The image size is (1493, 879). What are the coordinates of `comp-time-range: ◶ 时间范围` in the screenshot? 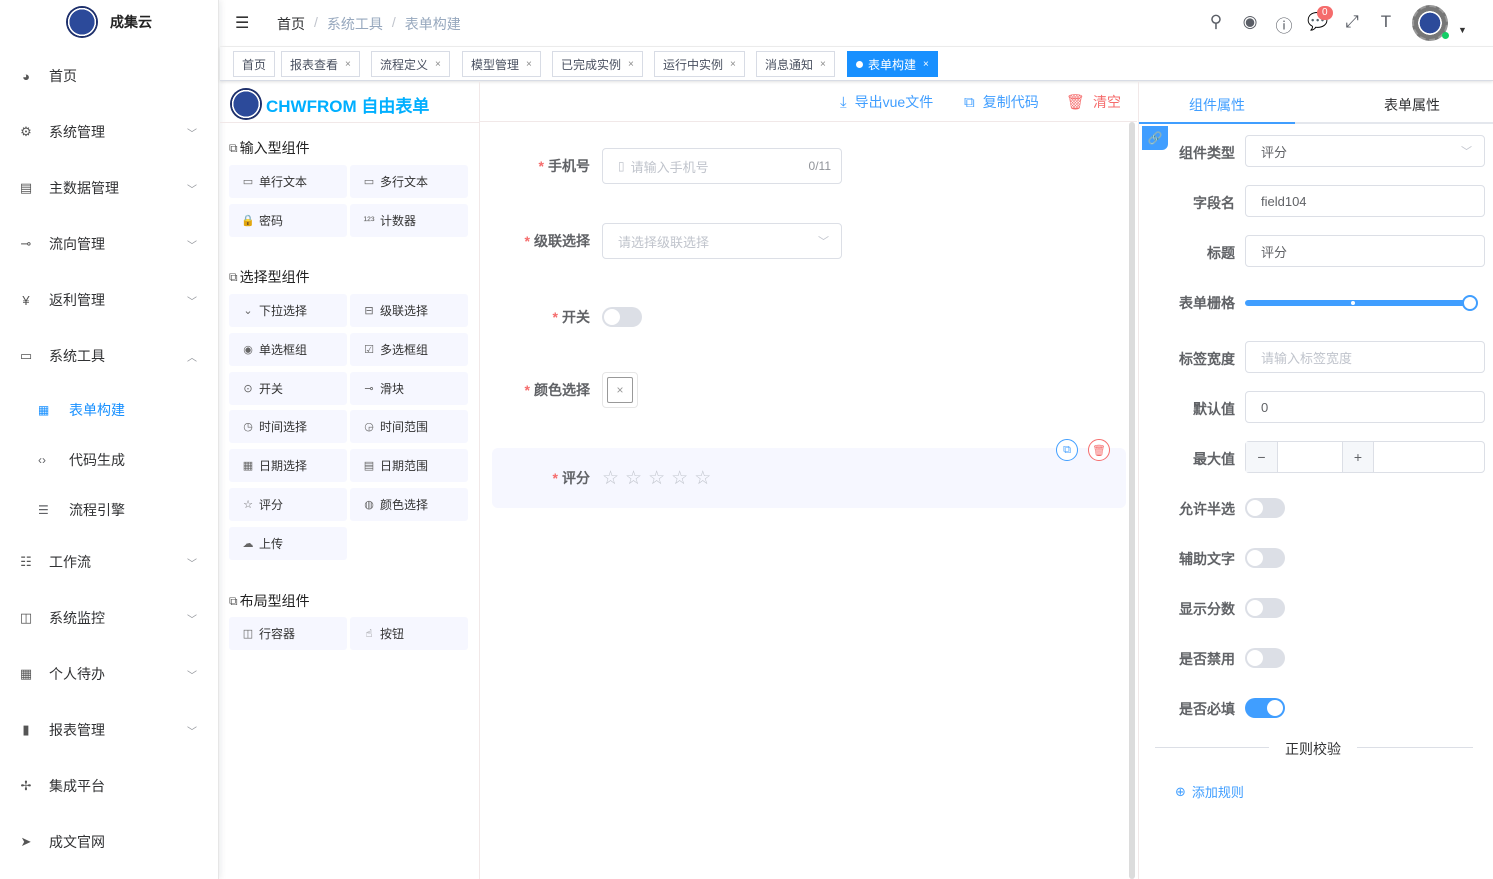 It's located at (409, 426).